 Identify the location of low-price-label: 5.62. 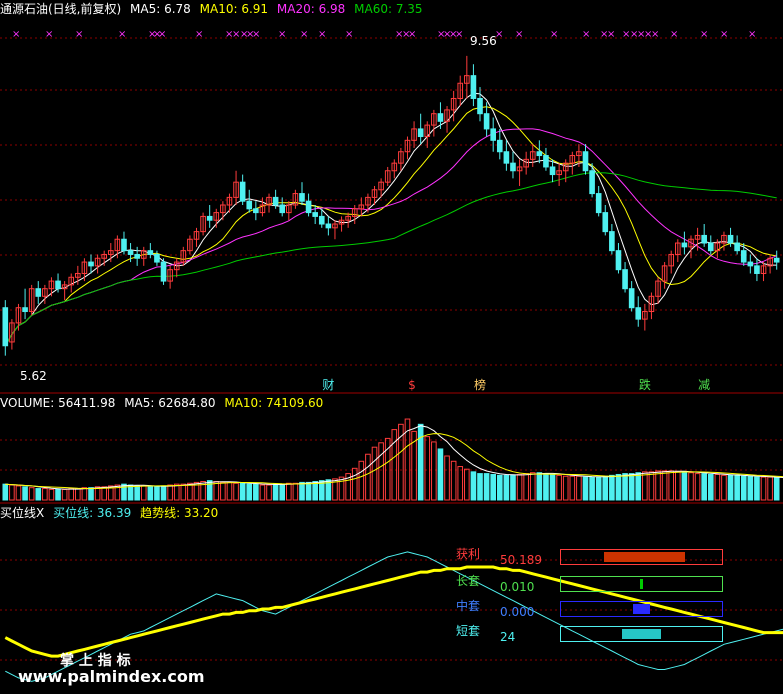
(33, 376).